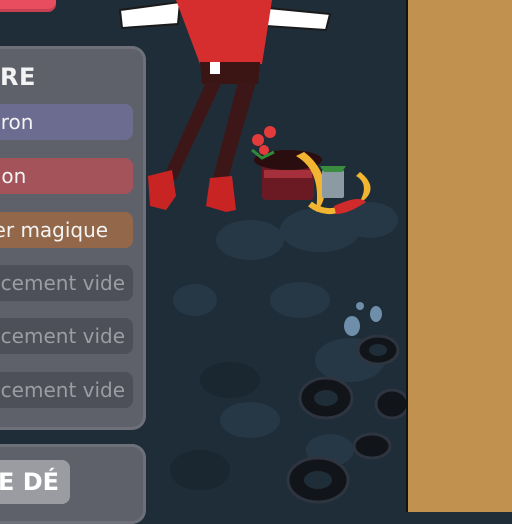 The height and width of the screenshot is (524, 512). I want to click on inventory-title: RE, so click(65, 77).